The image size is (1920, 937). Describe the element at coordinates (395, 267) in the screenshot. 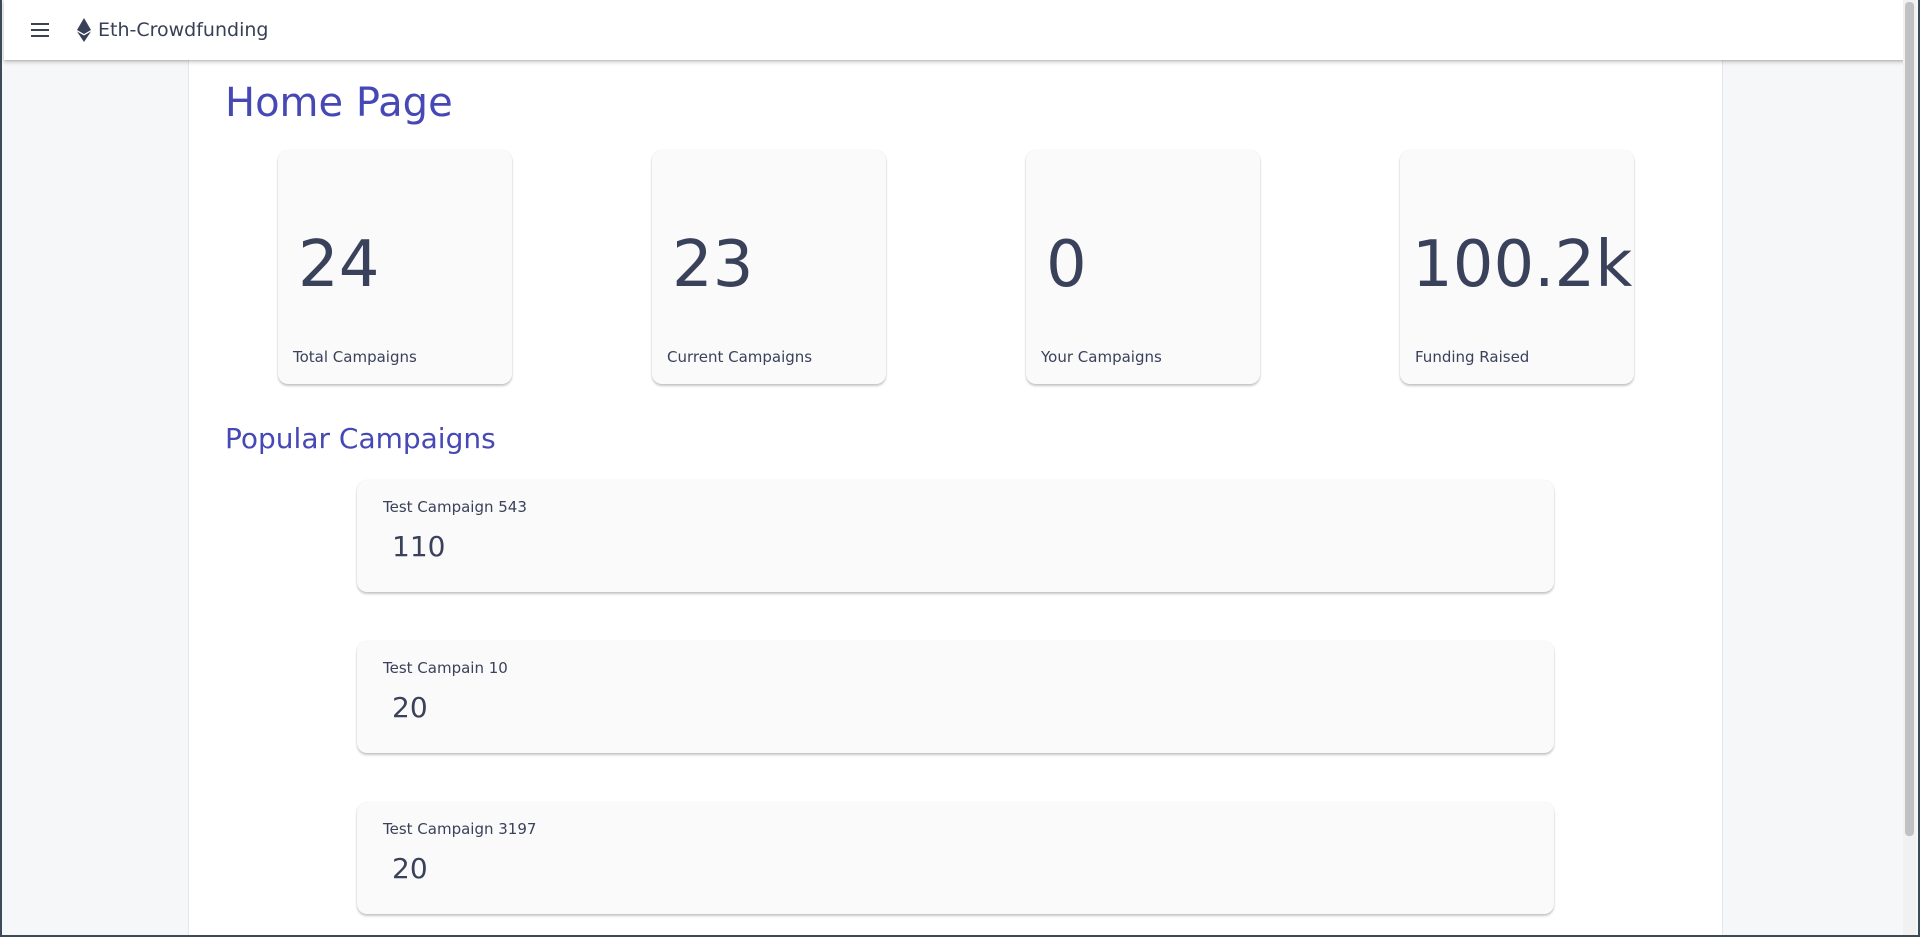

I see `stat-card-total-campaigns: 24 Total Campaigns` at that location.